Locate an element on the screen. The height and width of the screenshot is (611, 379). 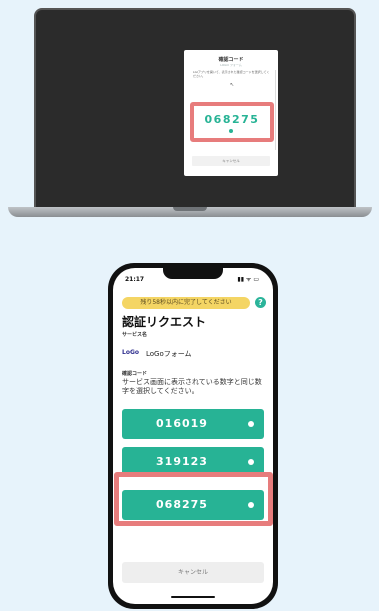
home-indicator is located at coordinates (193, 597).